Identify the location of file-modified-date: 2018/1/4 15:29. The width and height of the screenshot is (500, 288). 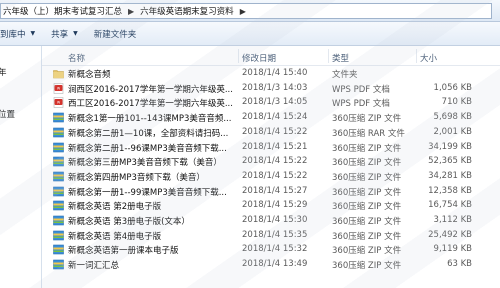
(275, 205).